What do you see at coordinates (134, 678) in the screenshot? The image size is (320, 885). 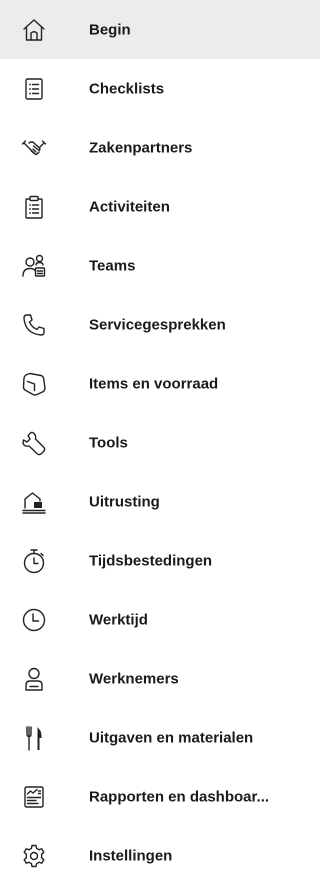 I see `nav-label: Werknemers` at bounding box center [134, 678].